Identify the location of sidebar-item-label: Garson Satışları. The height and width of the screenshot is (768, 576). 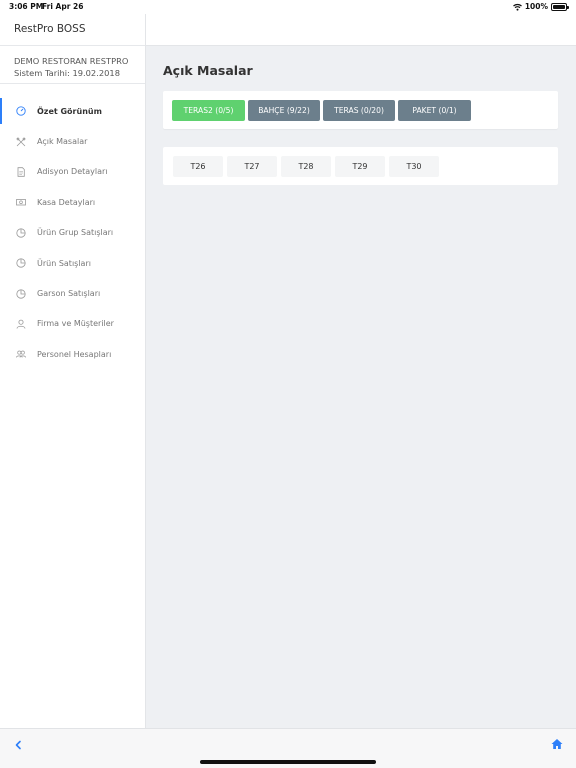
(69, 294).